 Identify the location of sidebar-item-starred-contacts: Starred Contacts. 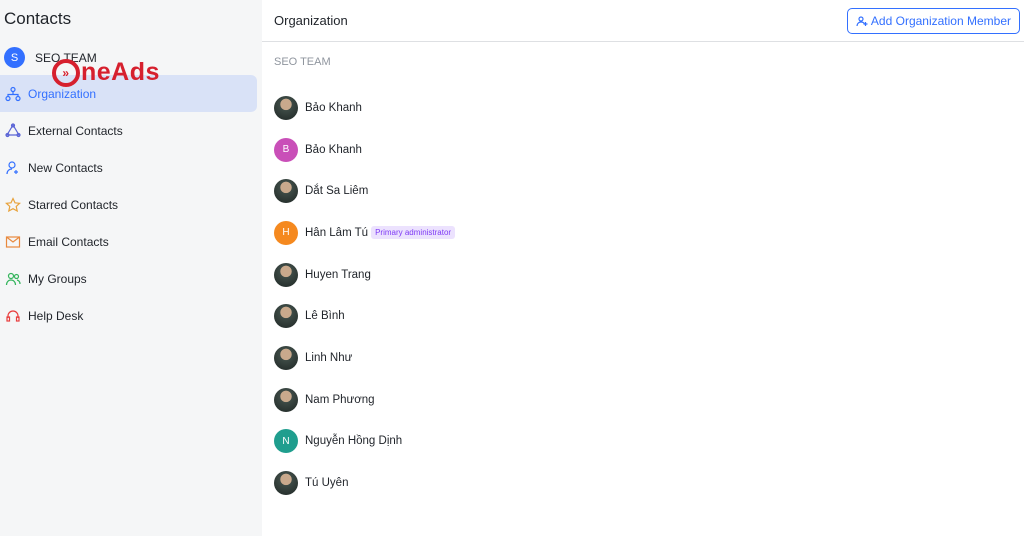
(128, 204).